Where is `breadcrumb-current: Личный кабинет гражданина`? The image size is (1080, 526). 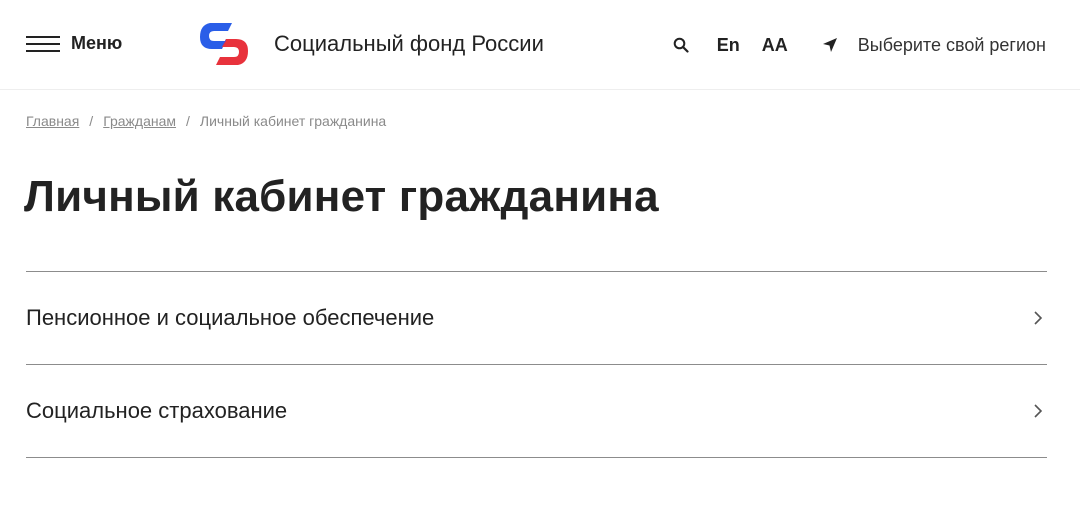
breadcrumb-current: Личный кабинет гражданина is located at coordinates (293, 121).